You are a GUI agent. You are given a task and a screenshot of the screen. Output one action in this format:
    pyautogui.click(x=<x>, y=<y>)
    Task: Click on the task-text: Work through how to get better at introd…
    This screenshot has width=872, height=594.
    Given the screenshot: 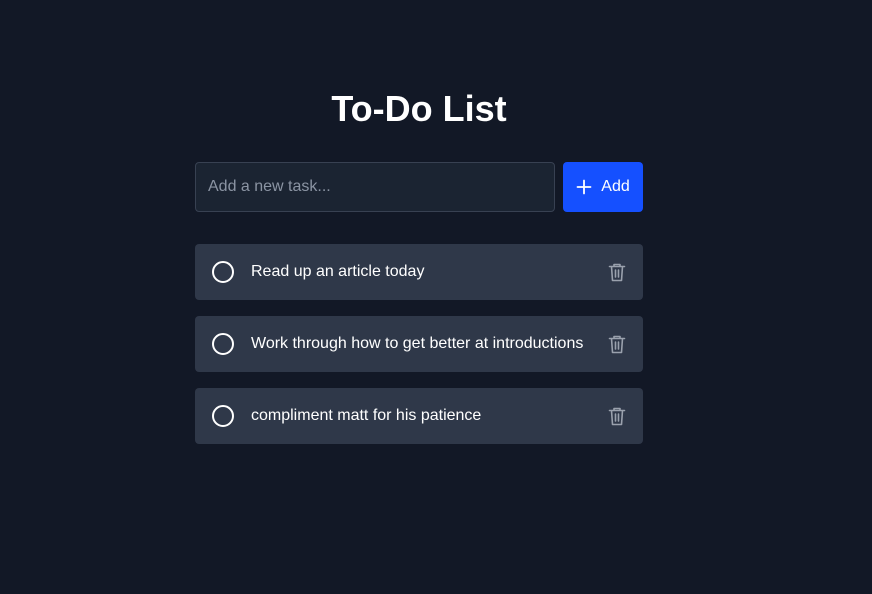 What is the action you would take?
    pyautogui.click(x=417, y=343)
    